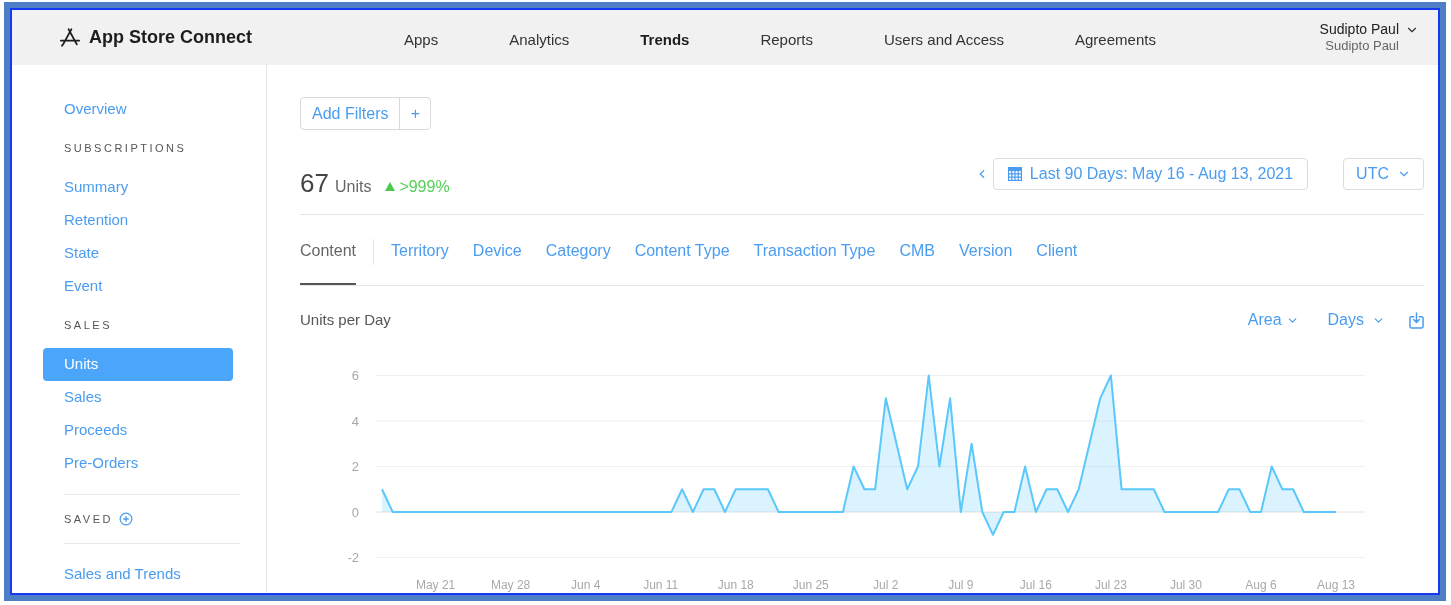  I want to click on dimension-tab: Client, so click(1057, 250).